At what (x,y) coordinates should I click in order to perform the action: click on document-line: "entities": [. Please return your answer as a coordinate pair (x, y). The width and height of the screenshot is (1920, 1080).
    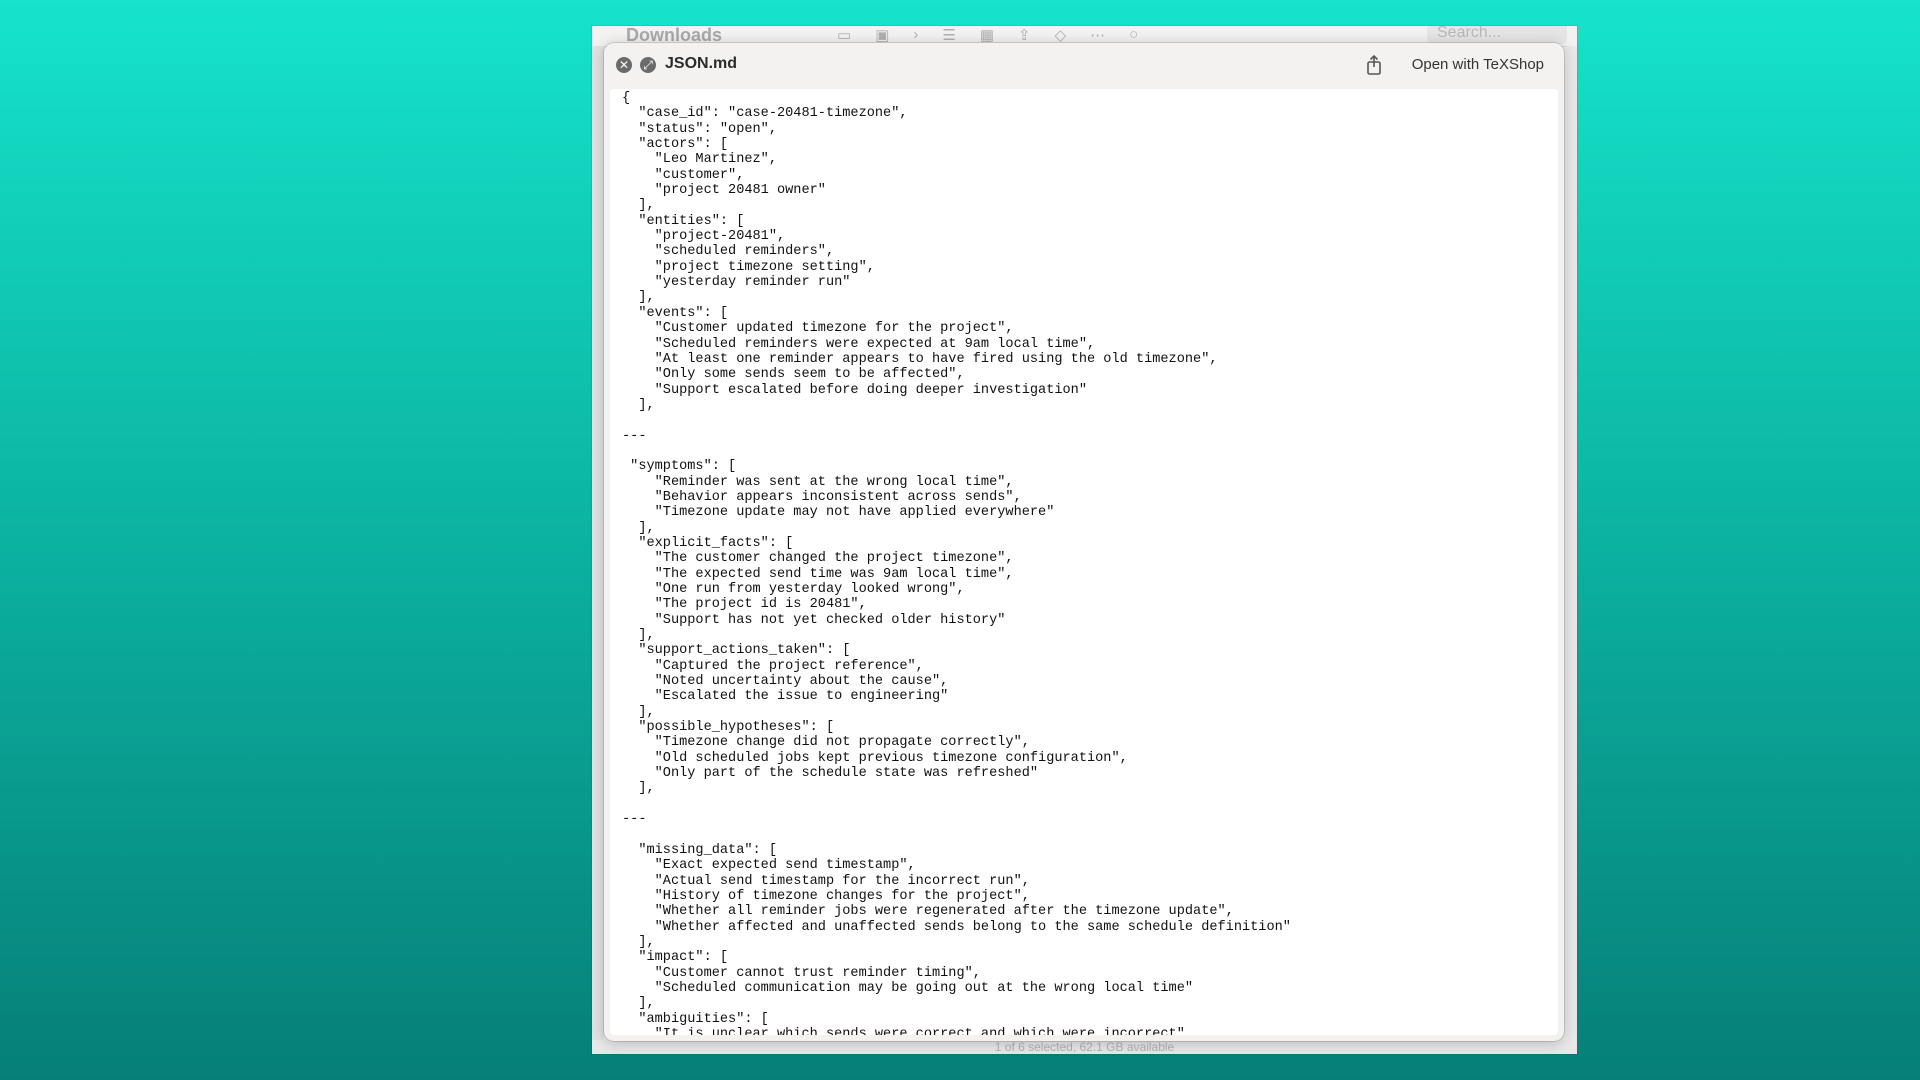
    Looking at the image, I should click on (683, 221).